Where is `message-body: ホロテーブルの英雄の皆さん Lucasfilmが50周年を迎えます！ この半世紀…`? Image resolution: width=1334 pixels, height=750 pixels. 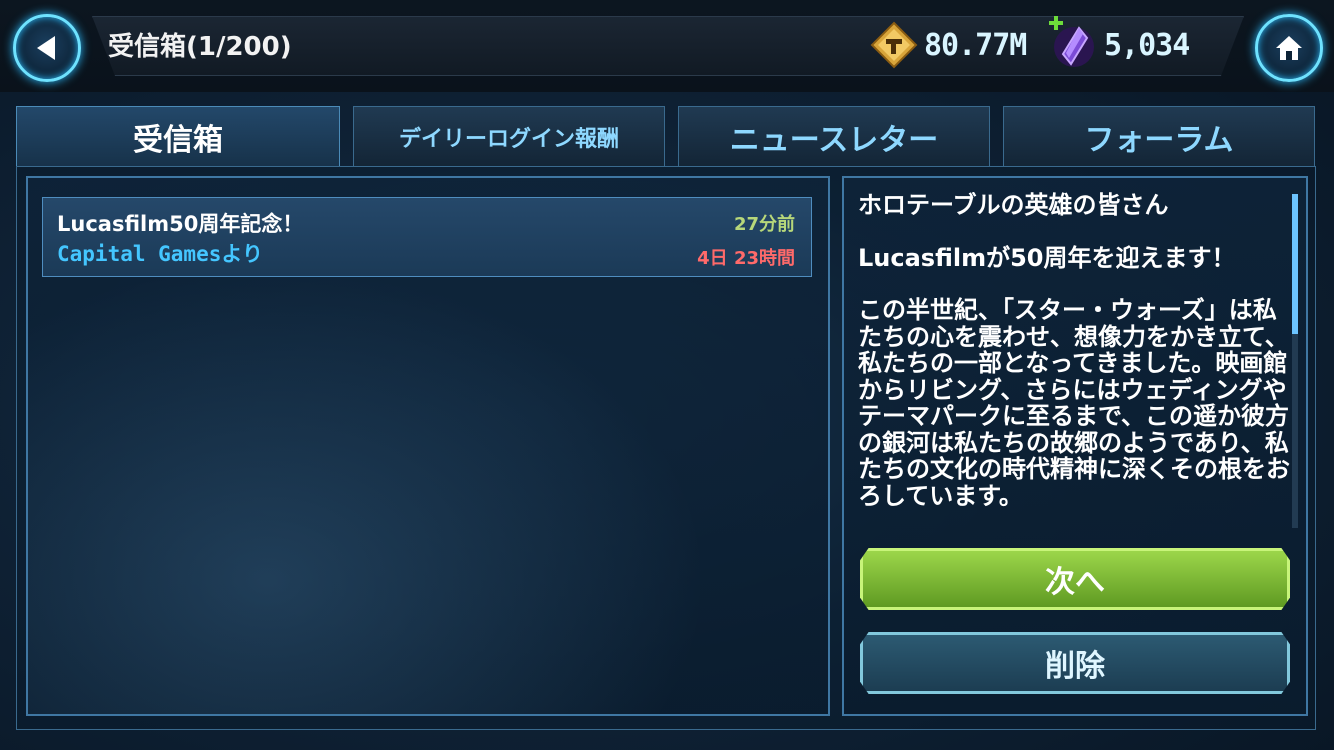
message-body: ホロテーブルの英雄の皆さん Lucasfilmが50周年を迎えます！ この半世紀… is located at coordinates (1075, 360).